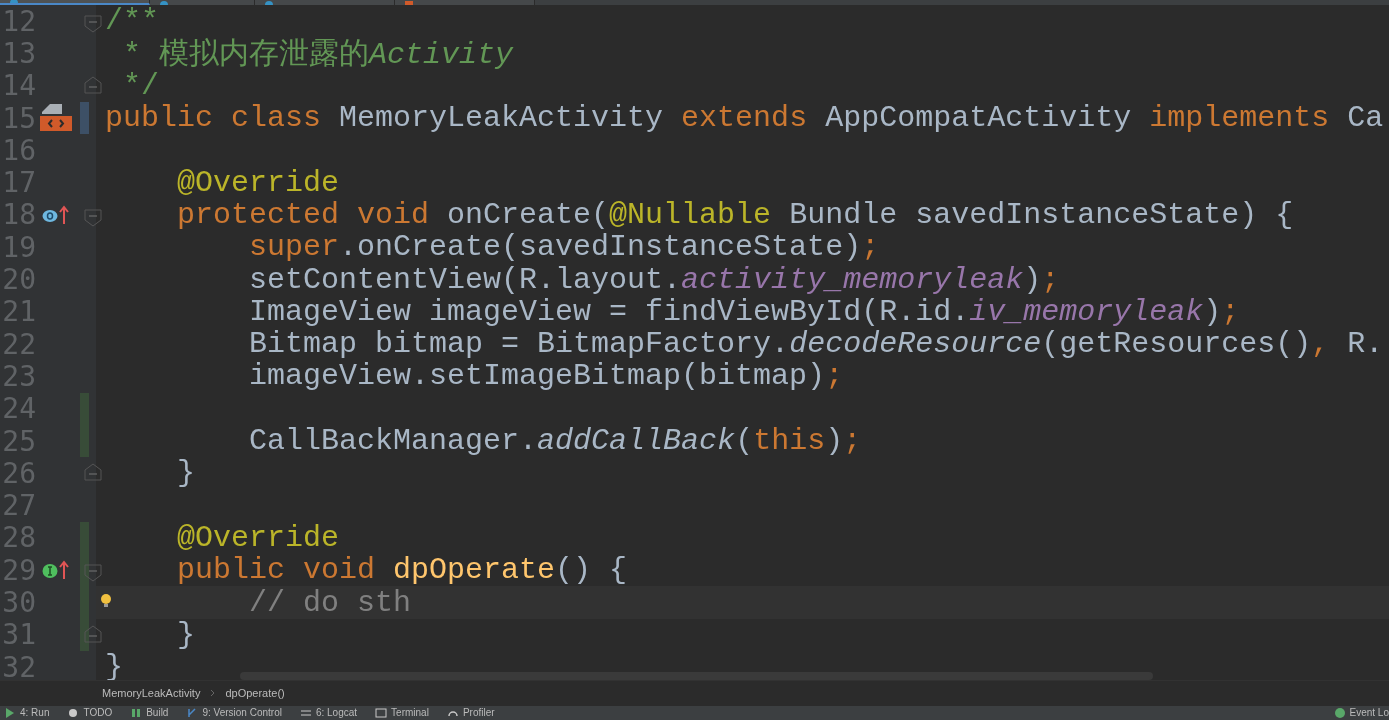 The width and height of the screenshot is (1389, 720). Describe the element at coordinates (555, 441) in the screenshot. I see `code-line: CallBackManager.addCallBack(this);` at that location.